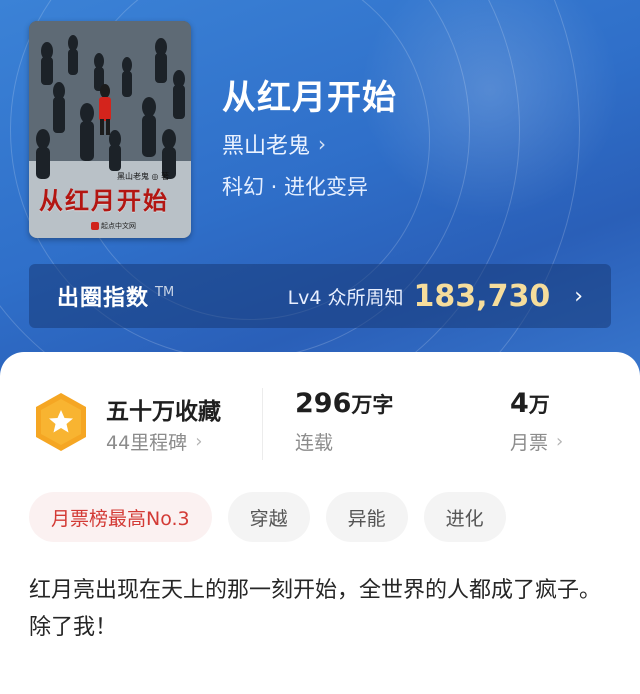 The height and width of the screenshot is (694, 640). Describe the element at coordinates (366, 517) in the screenshot. I see `tag-item: 异能` at that location.